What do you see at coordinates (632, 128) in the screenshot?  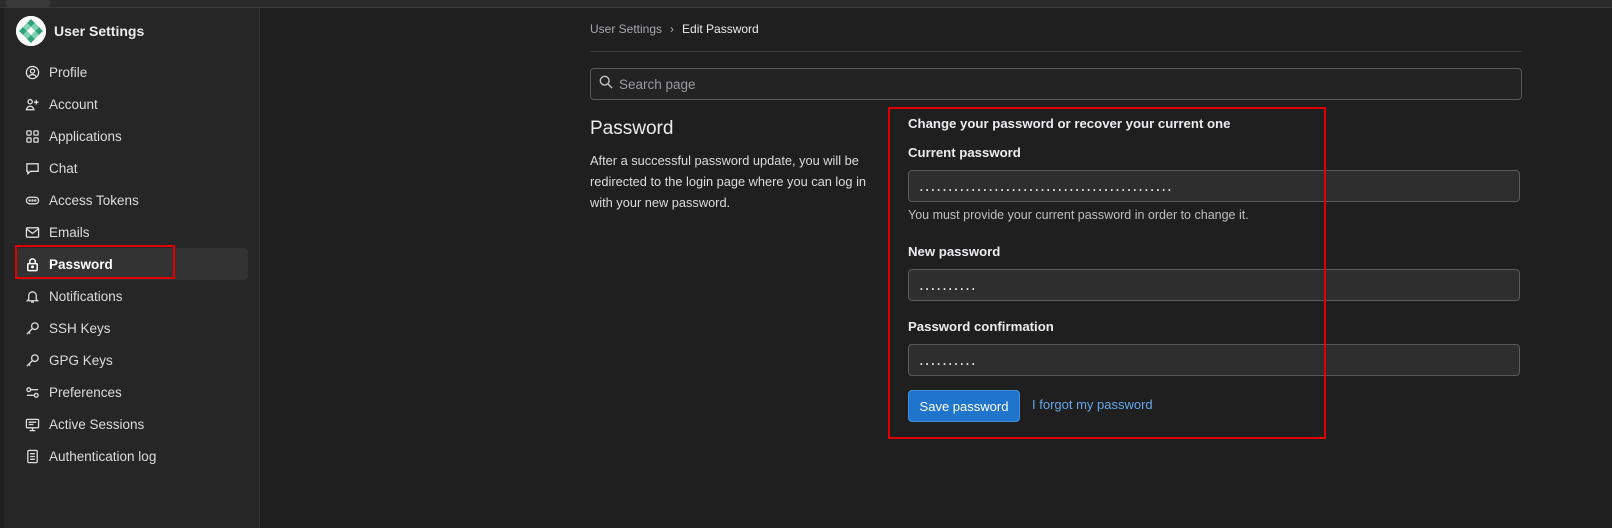 I see `section-title: Password` at bounding box center [632, 128].